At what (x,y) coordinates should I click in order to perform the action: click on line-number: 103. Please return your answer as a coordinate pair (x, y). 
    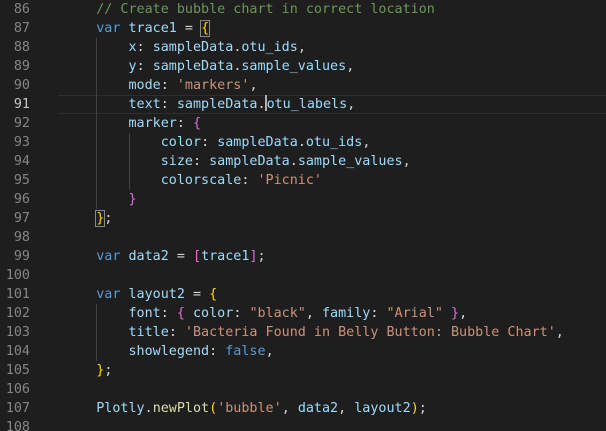
    Looking at the image, I should click on (17, 332).